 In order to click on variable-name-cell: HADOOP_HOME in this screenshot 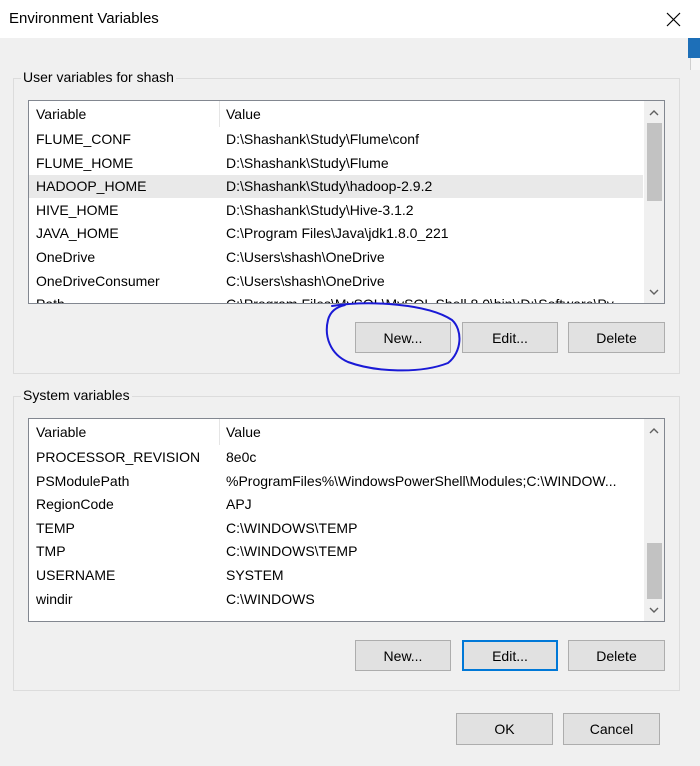, I will do `click(91, 186)`.